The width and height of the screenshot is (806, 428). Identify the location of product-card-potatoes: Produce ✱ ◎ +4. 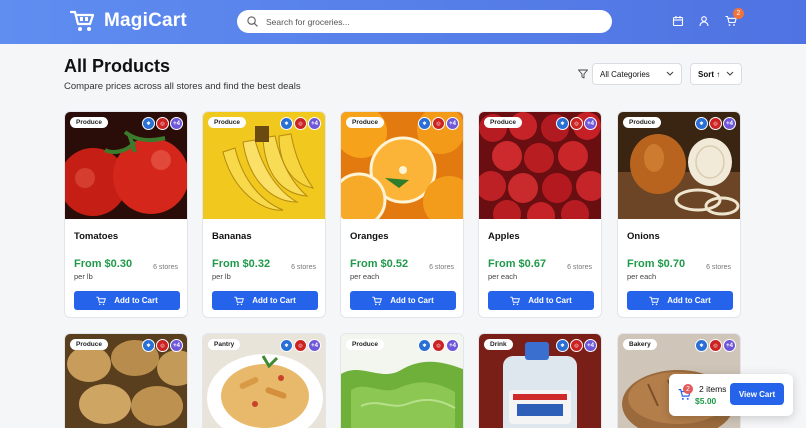
(126, 380).